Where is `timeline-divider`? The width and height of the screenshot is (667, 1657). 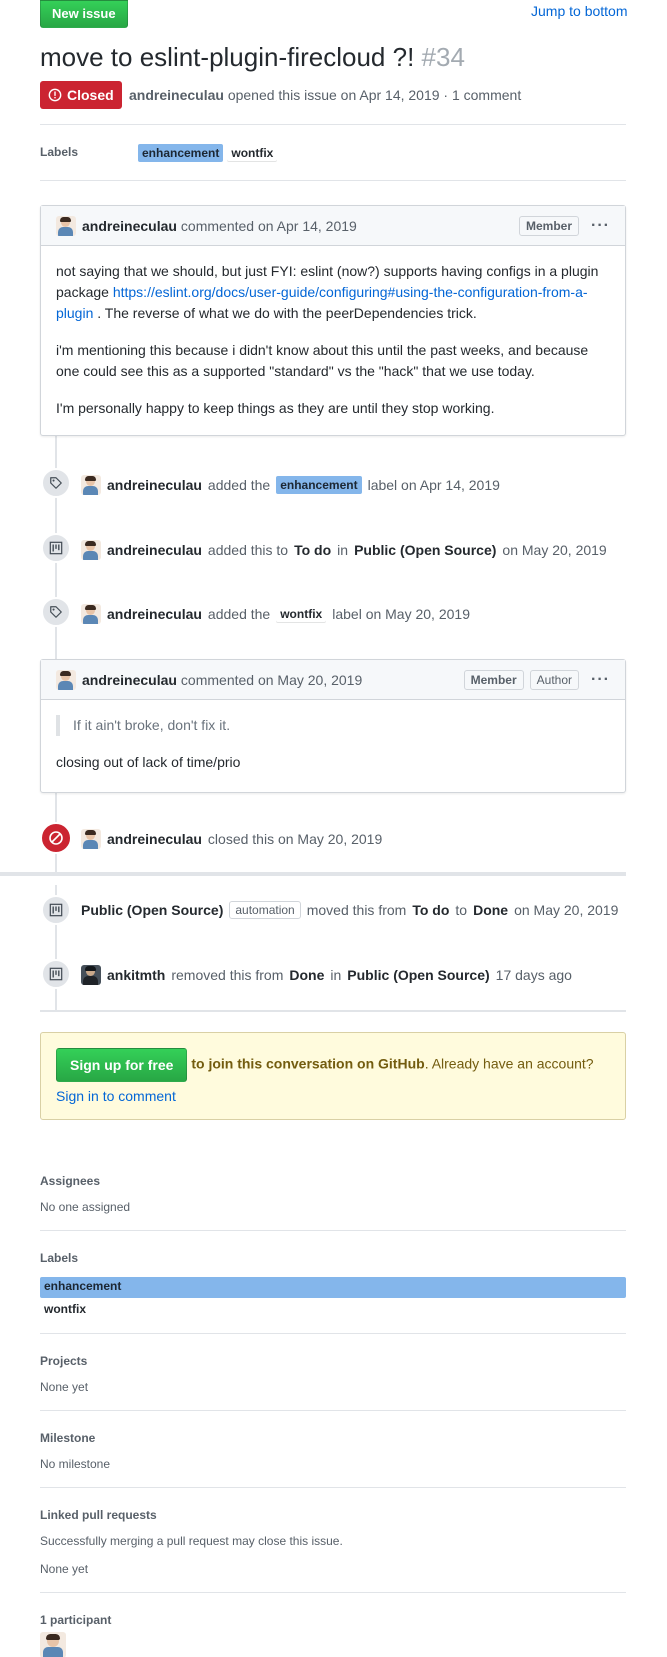
timeline-divider is located at coordinates (313, 874).